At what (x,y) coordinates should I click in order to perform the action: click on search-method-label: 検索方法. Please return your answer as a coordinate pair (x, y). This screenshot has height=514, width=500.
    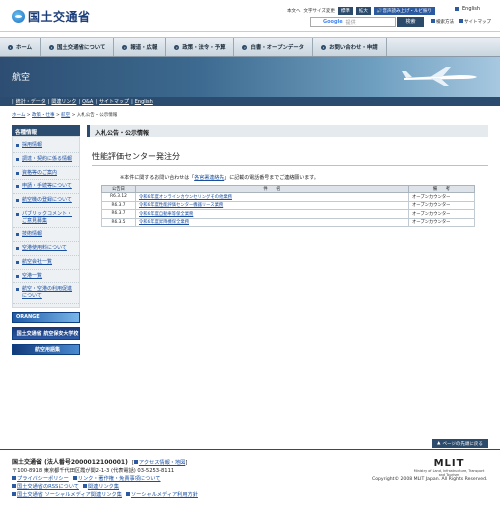
    Looking at the image, I should click on (445, 22).